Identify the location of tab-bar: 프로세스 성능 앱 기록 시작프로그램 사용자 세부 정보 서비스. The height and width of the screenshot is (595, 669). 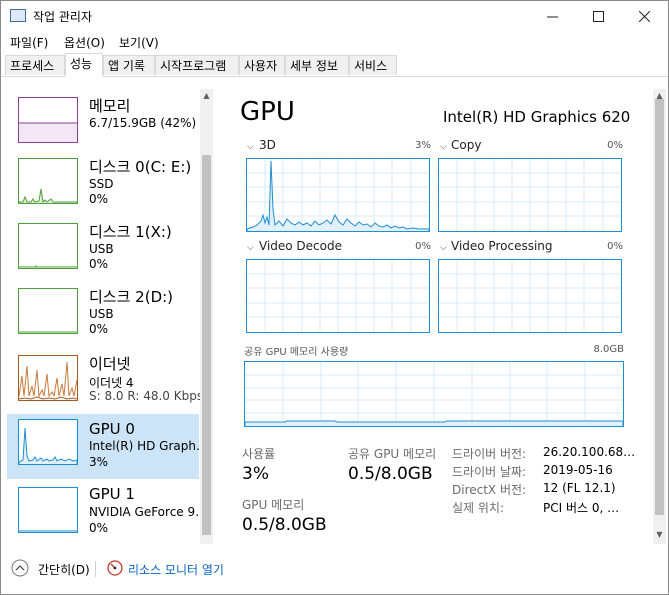
(334, 65).